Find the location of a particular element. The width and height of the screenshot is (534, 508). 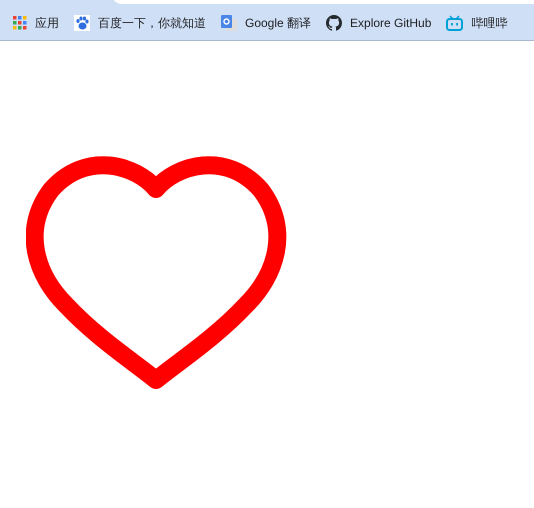

bookmark-link: 哔哩哔 is located at coordinates (477, 23).